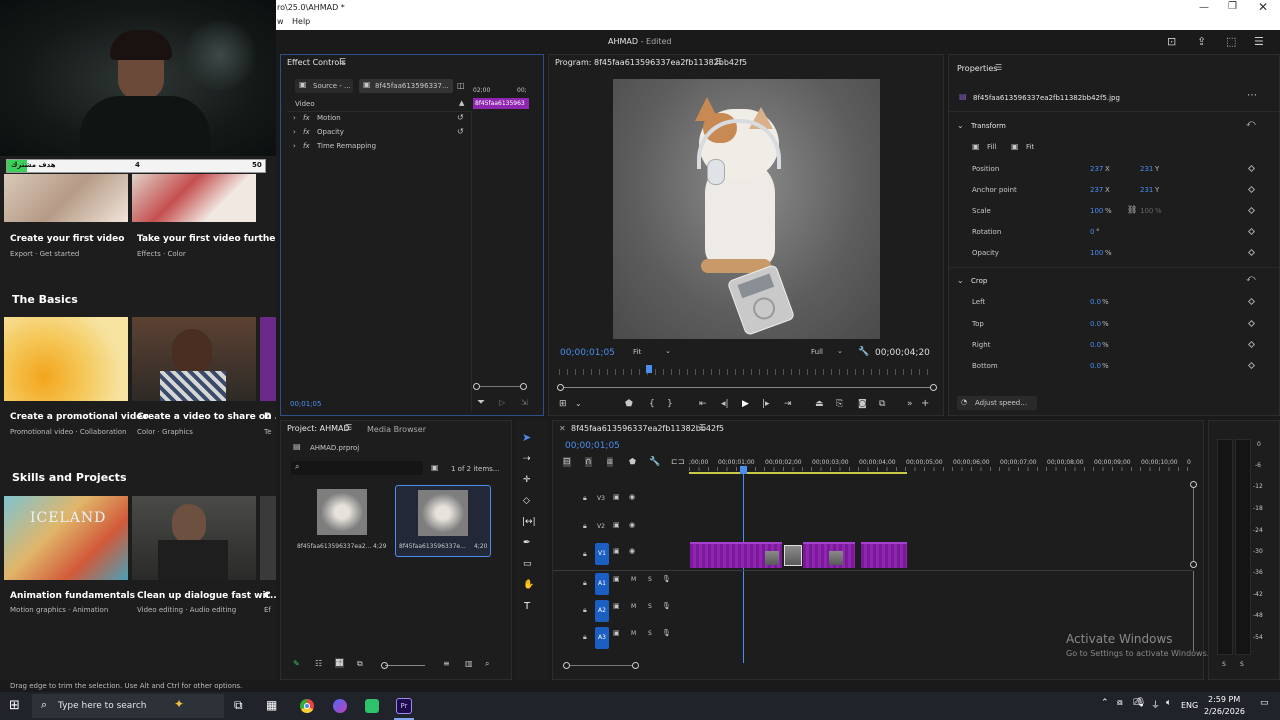 The height and width of the screenshot is (720, 1280). I want to click on crop-bottom-value: 0.0, so click(1095, 366).